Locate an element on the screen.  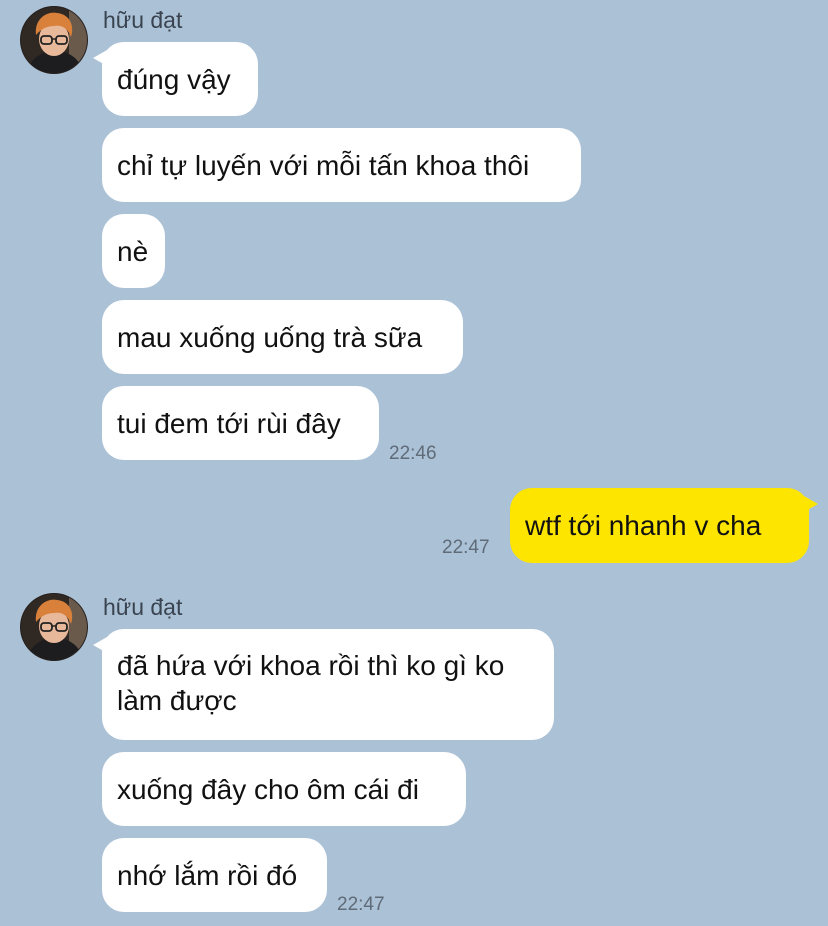
message-timestamp: 22:46 is located at coordinates (413, 453).